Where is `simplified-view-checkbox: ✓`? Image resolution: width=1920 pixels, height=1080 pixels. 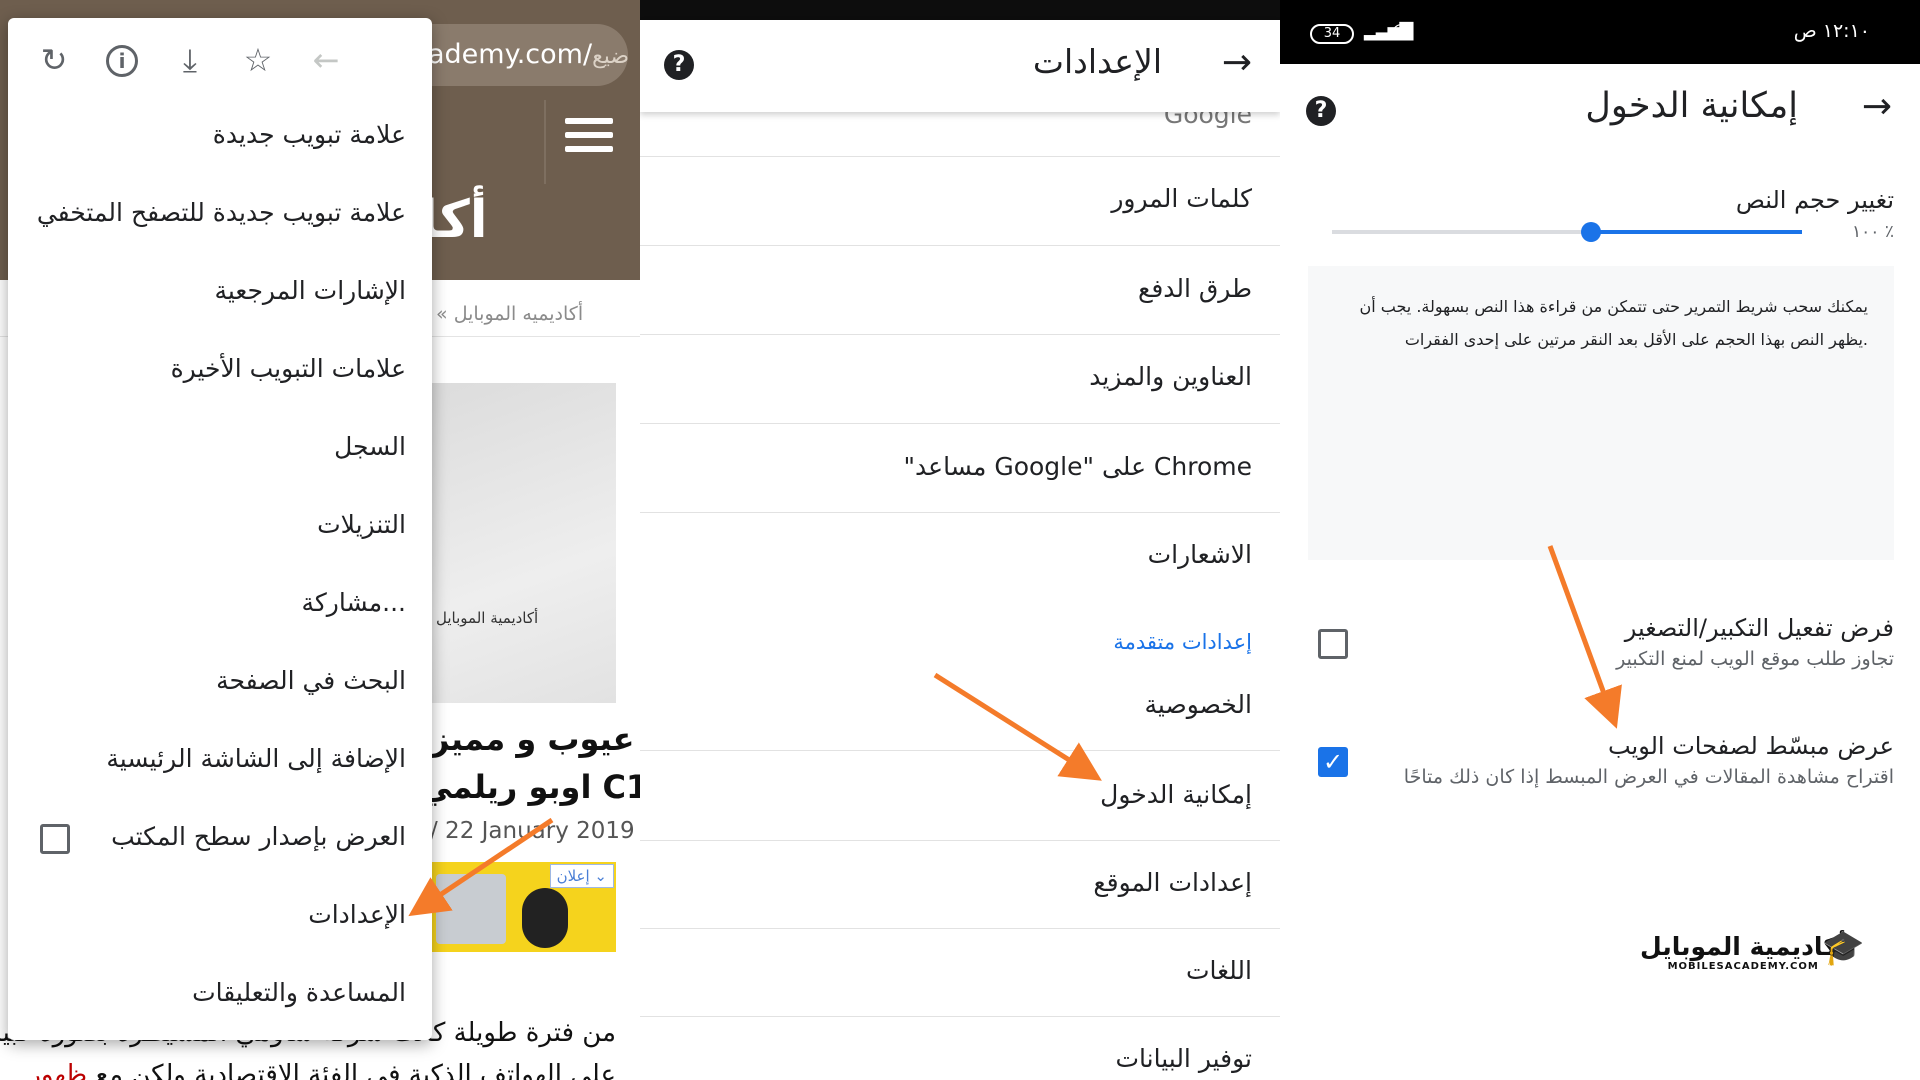
simplified-view-checkbox: ✓ is located at coordinates (1333, 762).